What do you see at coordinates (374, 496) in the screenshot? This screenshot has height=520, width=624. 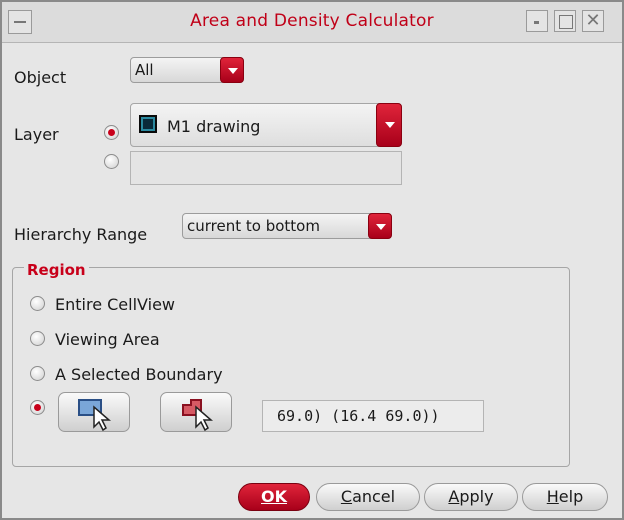 I see `cancel-button-rest: ancel` at bounding box center [374, 496].